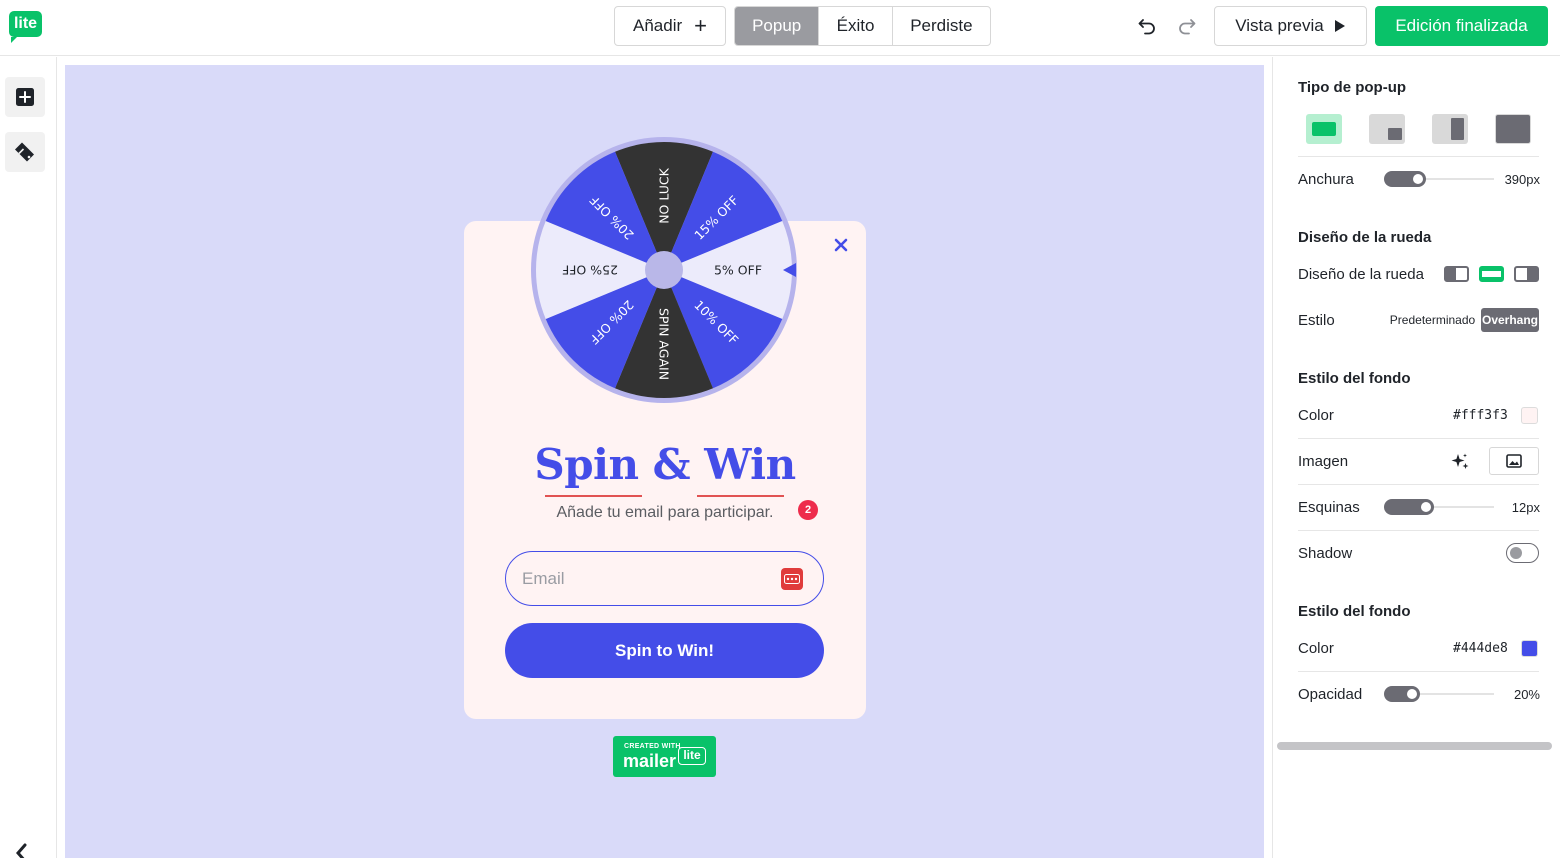  I want to click on corners-slider, so click(1439, 507).